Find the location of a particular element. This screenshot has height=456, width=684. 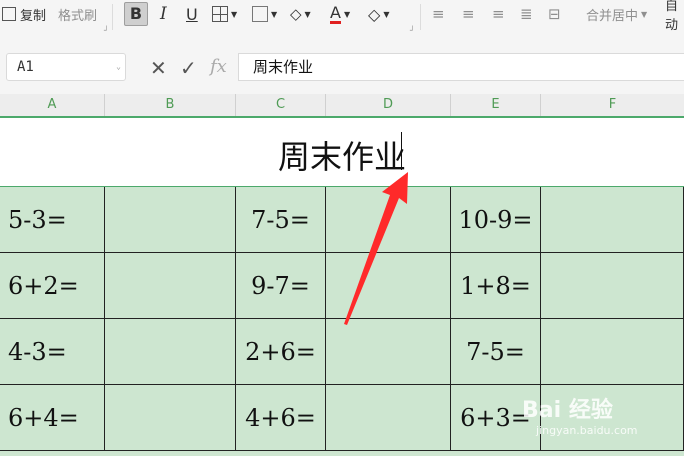

copy-label: 复制 is located at coordinates (33, 16).